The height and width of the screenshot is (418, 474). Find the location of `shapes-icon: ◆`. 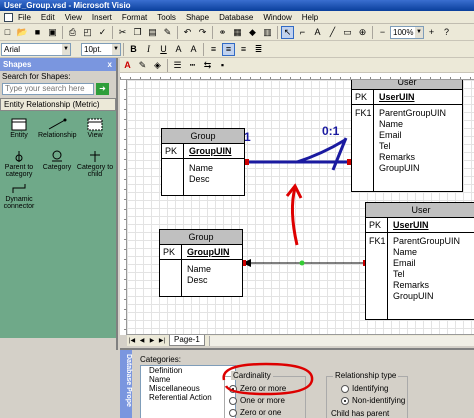

shapes-icon: ◆ is located at coordinates (252, 32).